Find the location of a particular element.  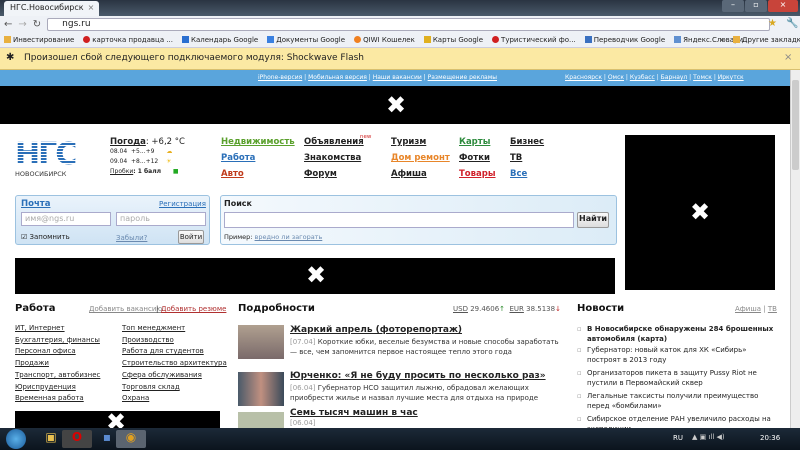

city-link: Барнаул is located at coordinates (674, 77).